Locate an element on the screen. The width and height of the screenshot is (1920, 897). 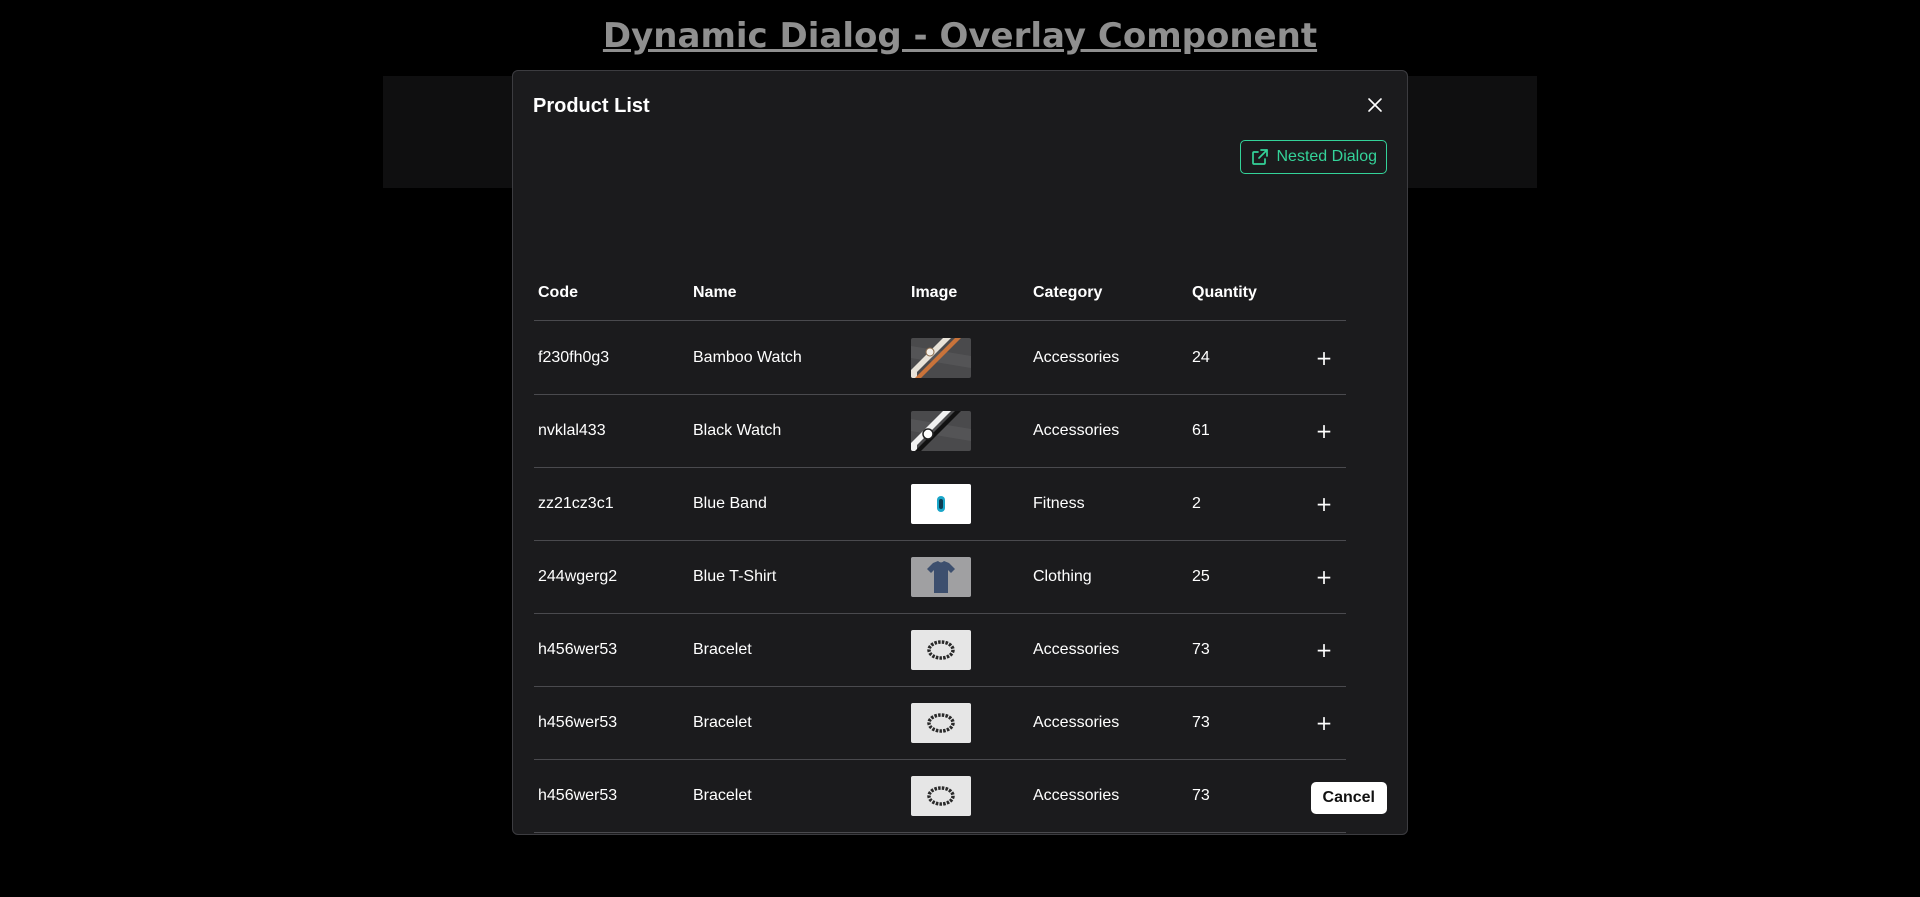
nested-dialog-button: Nested Dialog is located at coordinates (1313, 157).